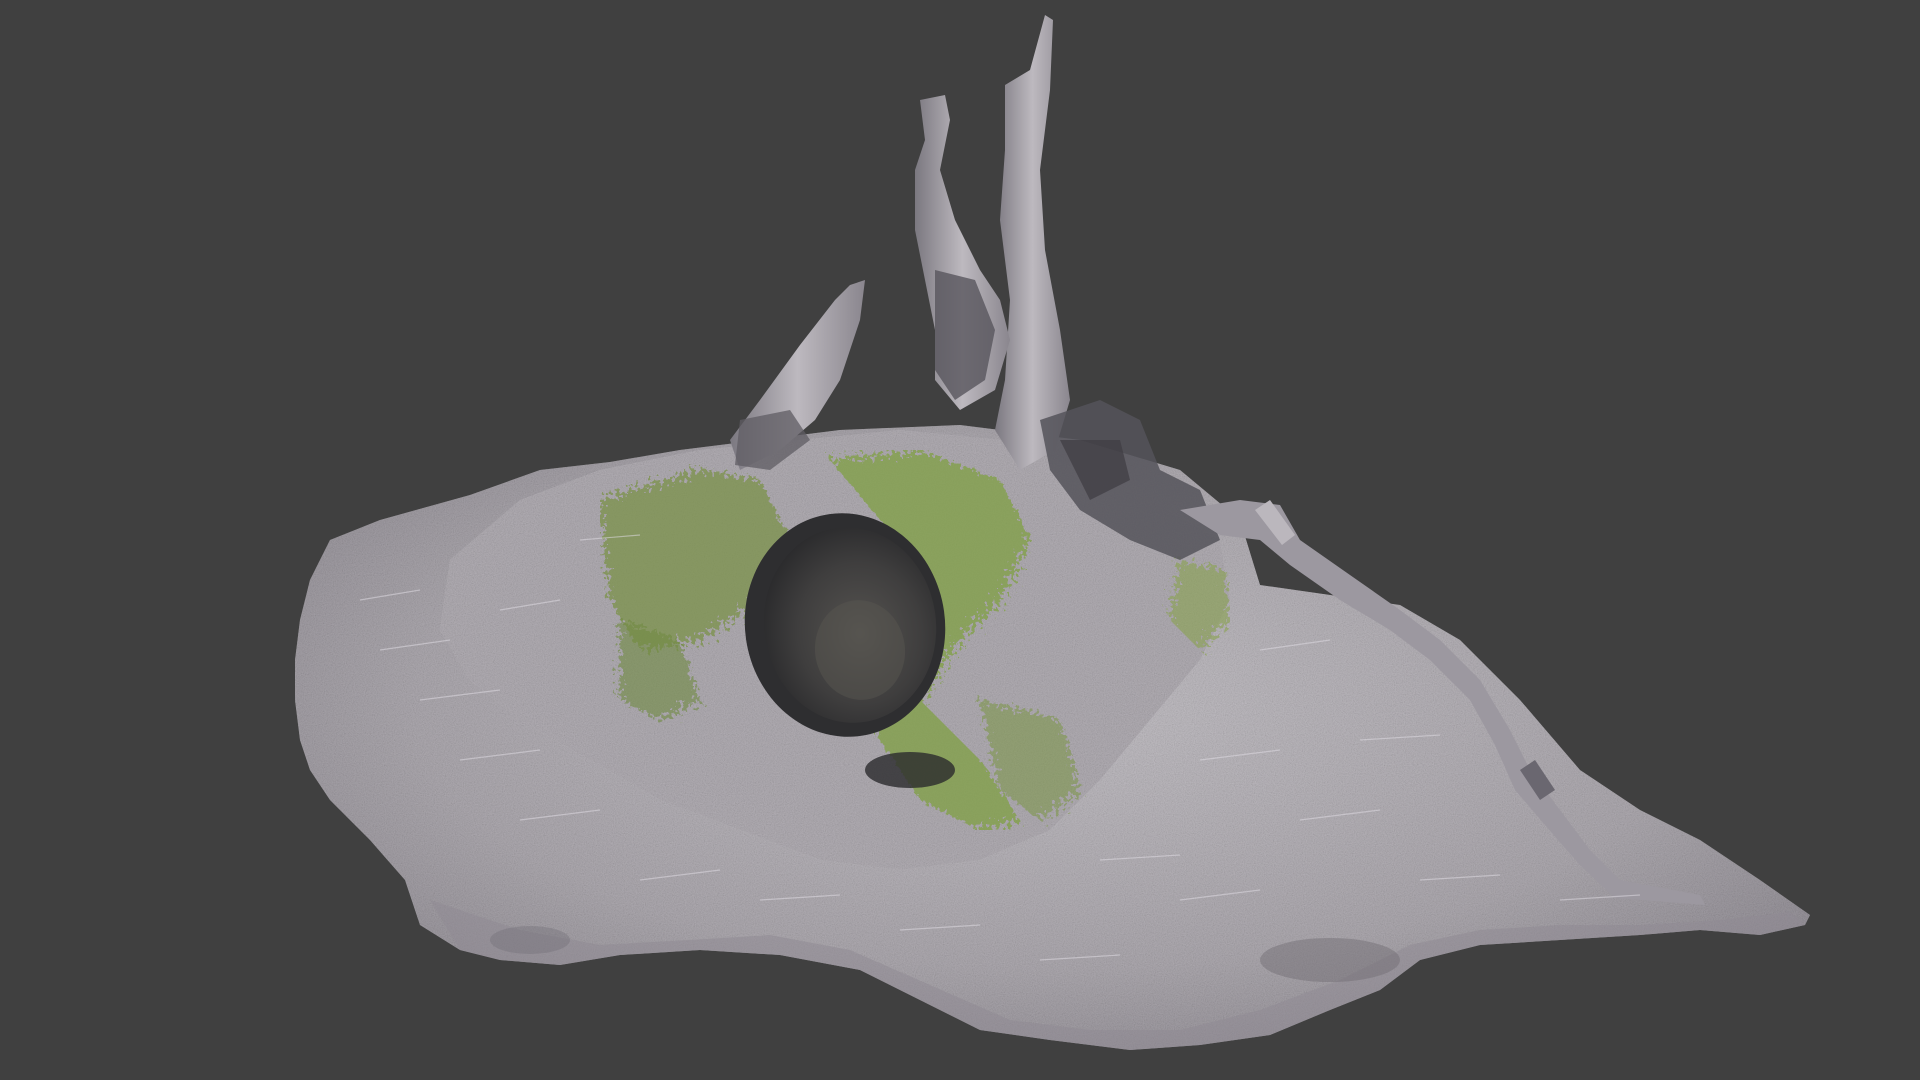  What do you see at coordinates (900, 242) in the screenshot?
I see `trunk-spikes` at bounding box center [900, 242].